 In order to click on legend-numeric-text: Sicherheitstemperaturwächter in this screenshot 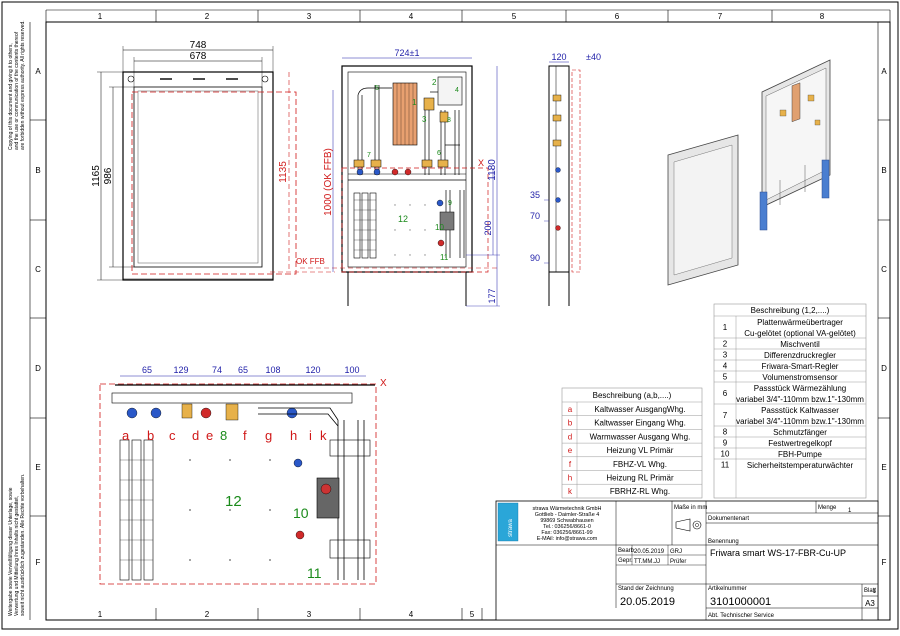, I will do `click(800, 465)`.